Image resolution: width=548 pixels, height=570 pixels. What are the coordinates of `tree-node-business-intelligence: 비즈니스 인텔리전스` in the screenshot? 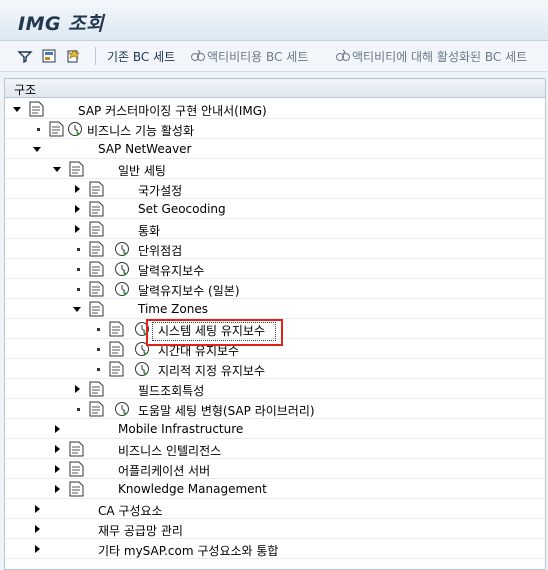 It's located at (275, 449).